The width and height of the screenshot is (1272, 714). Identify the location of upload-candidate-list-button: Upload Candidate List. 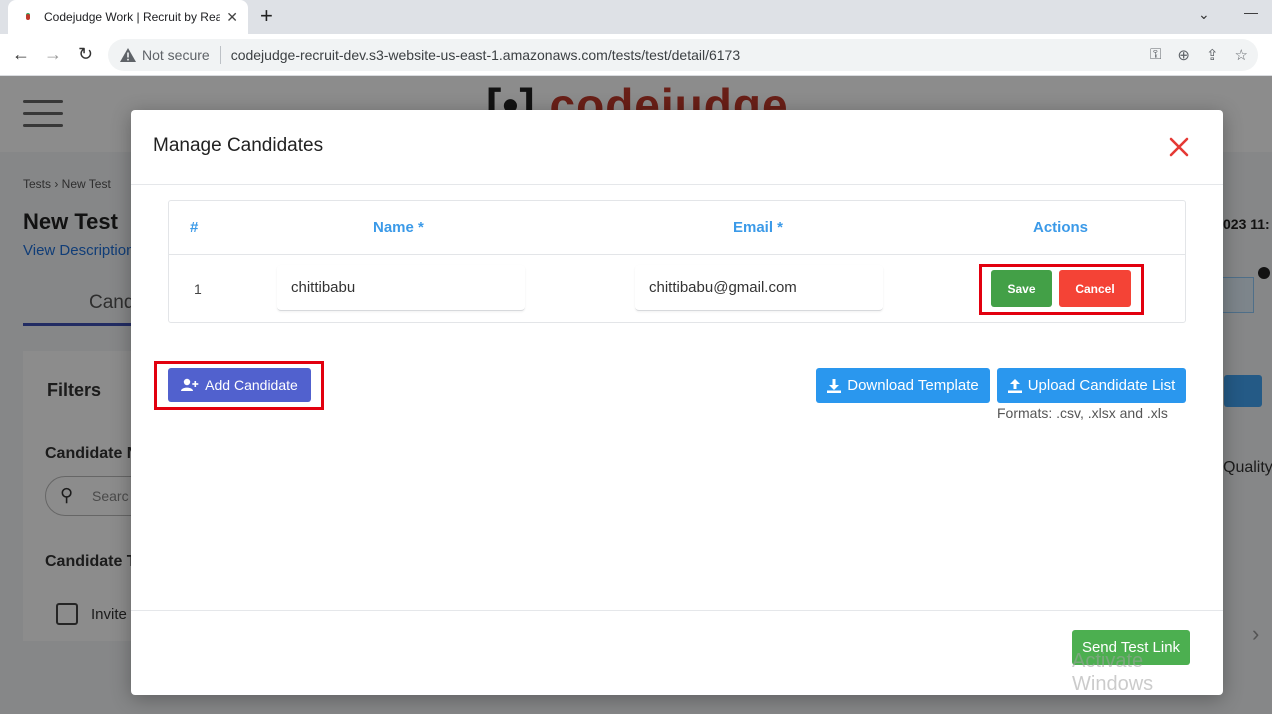
(1091, 385).